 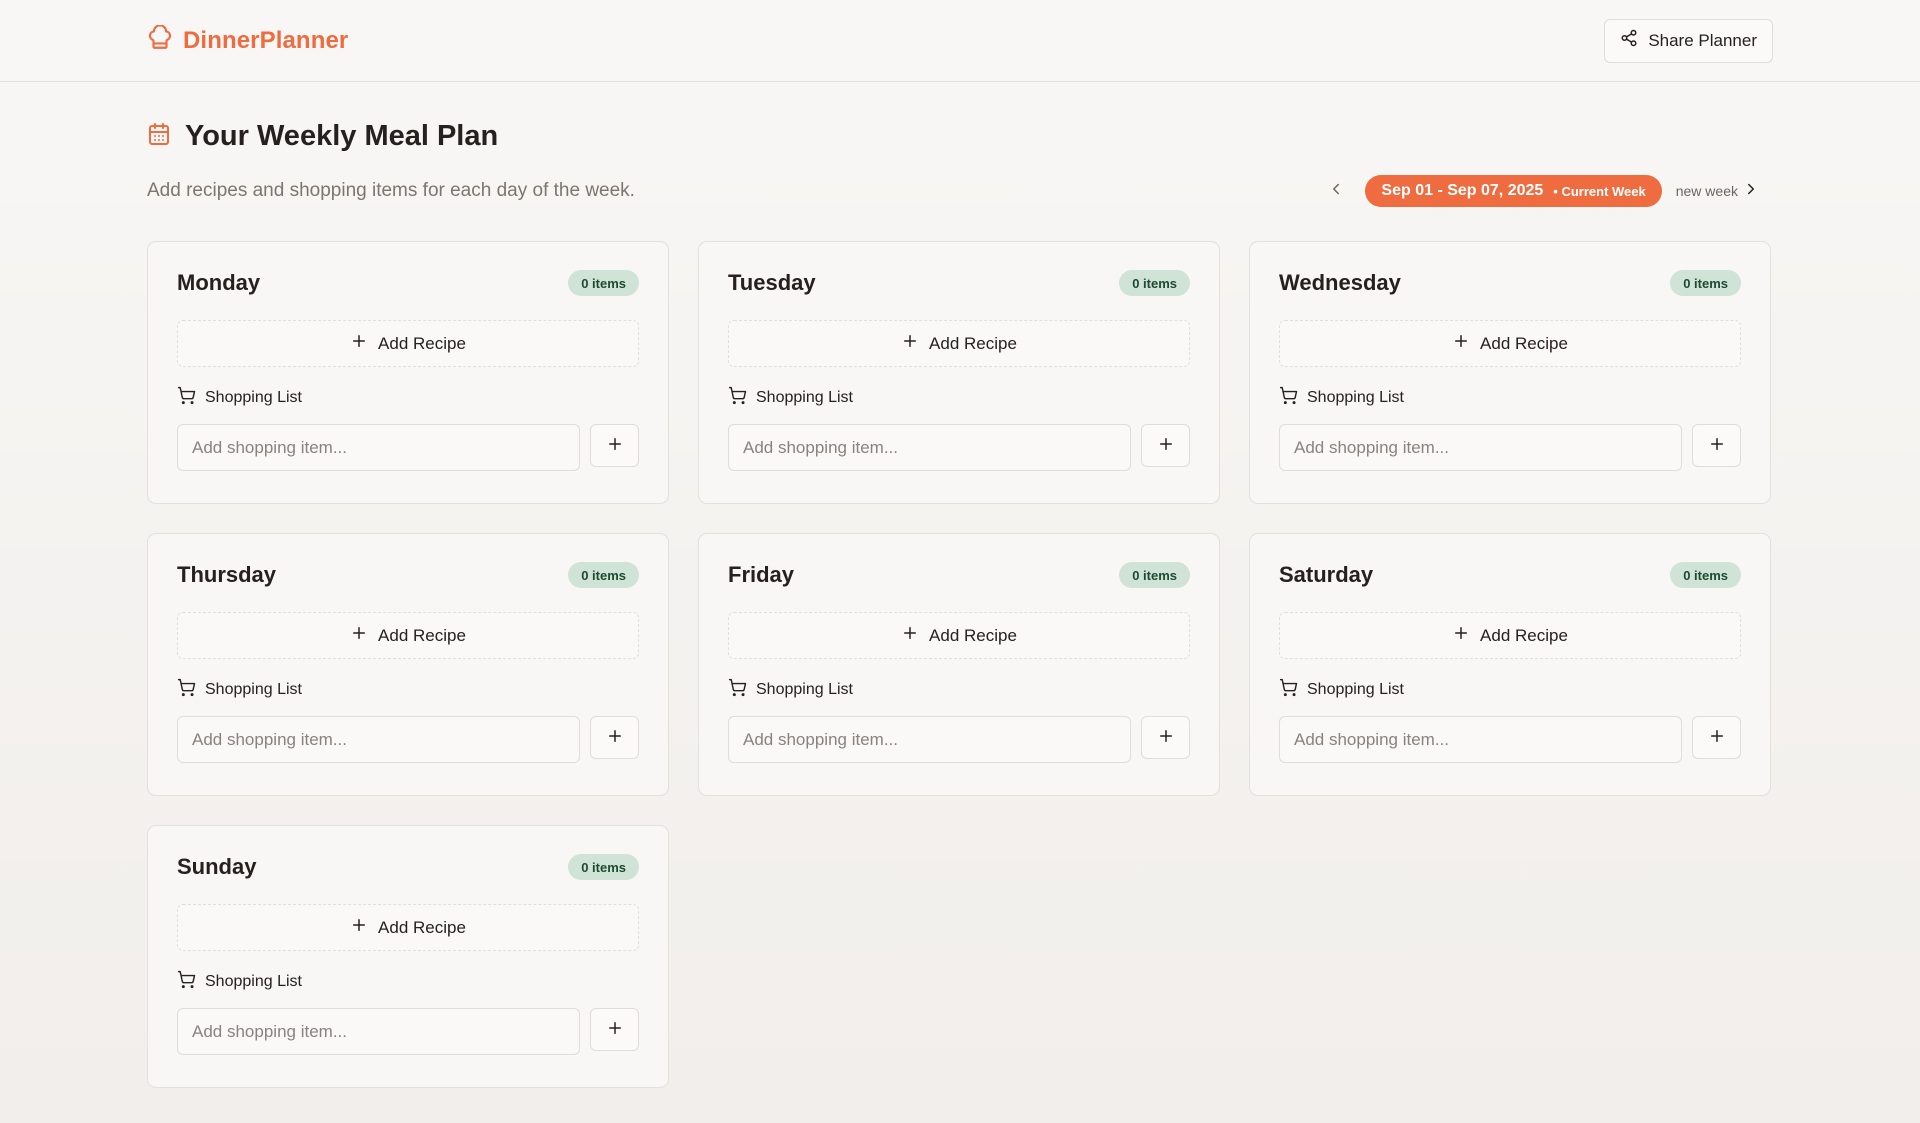 I want to click on new-week-label: new week, so click(x=1706, y=191).